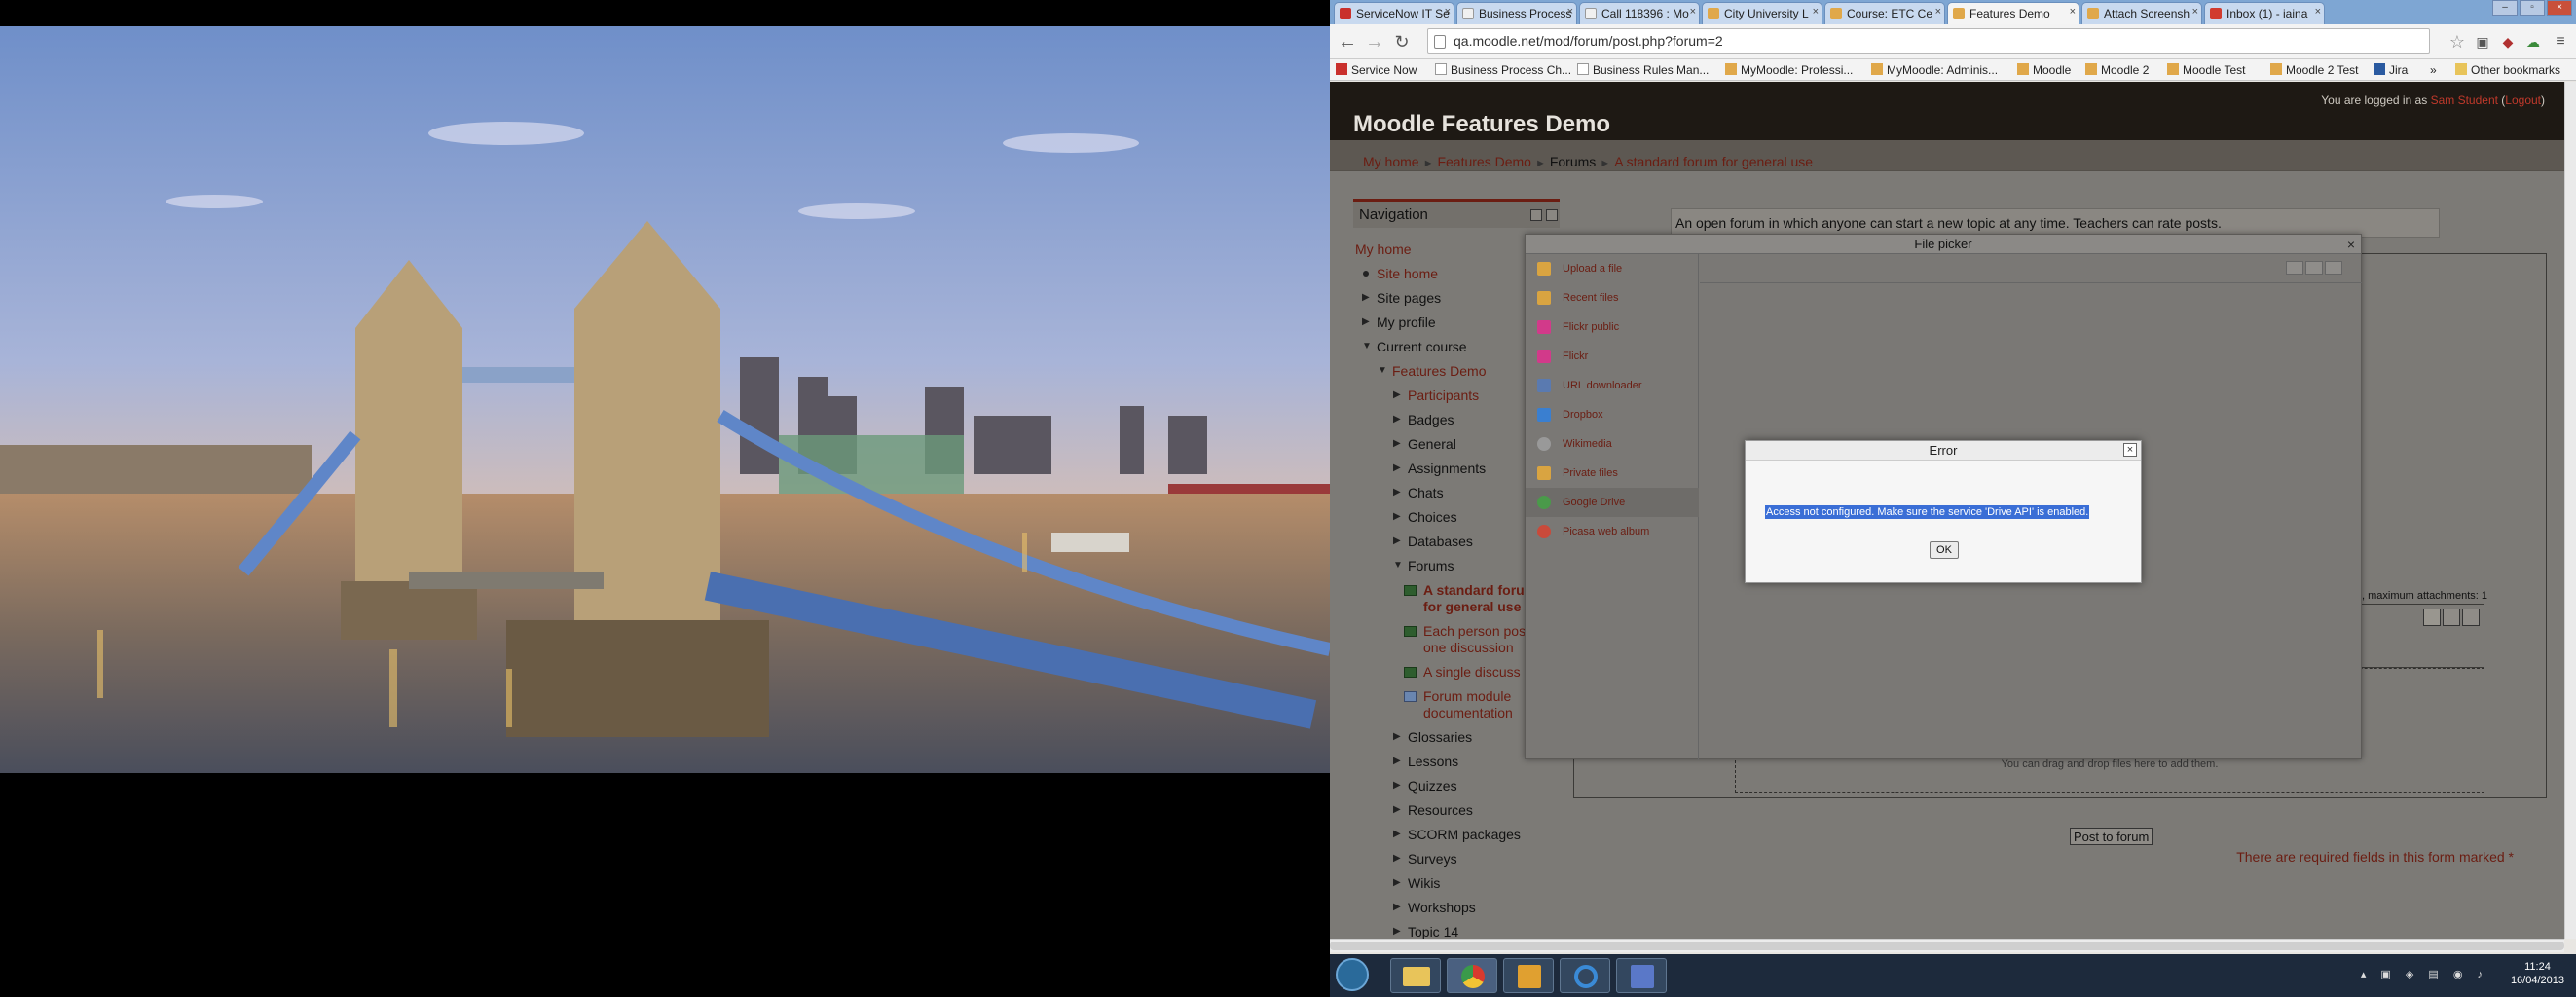  What do you see at coordinates (1468, 647) in the screenshot?
I see `nav-forum-each-person-line2: one discussion` at bounding box center [1468, 647].